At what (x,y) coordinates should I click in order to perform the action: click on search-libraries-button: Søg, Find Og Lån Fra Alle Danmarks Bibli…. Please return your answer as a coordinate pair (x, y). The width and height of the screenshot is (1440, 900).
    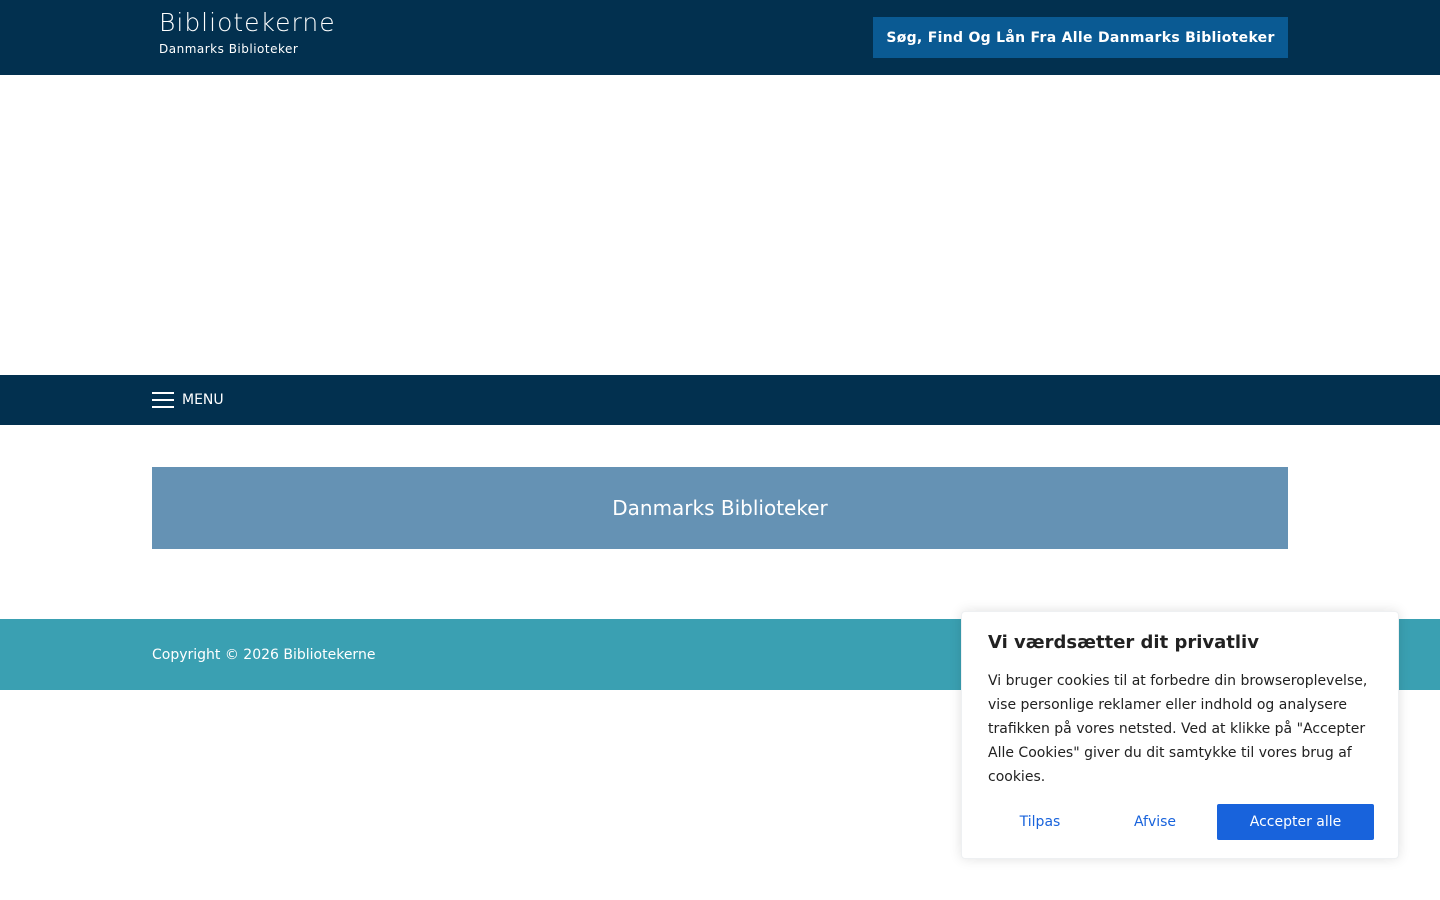
    Looking at the image, I should click on (1080, 37).